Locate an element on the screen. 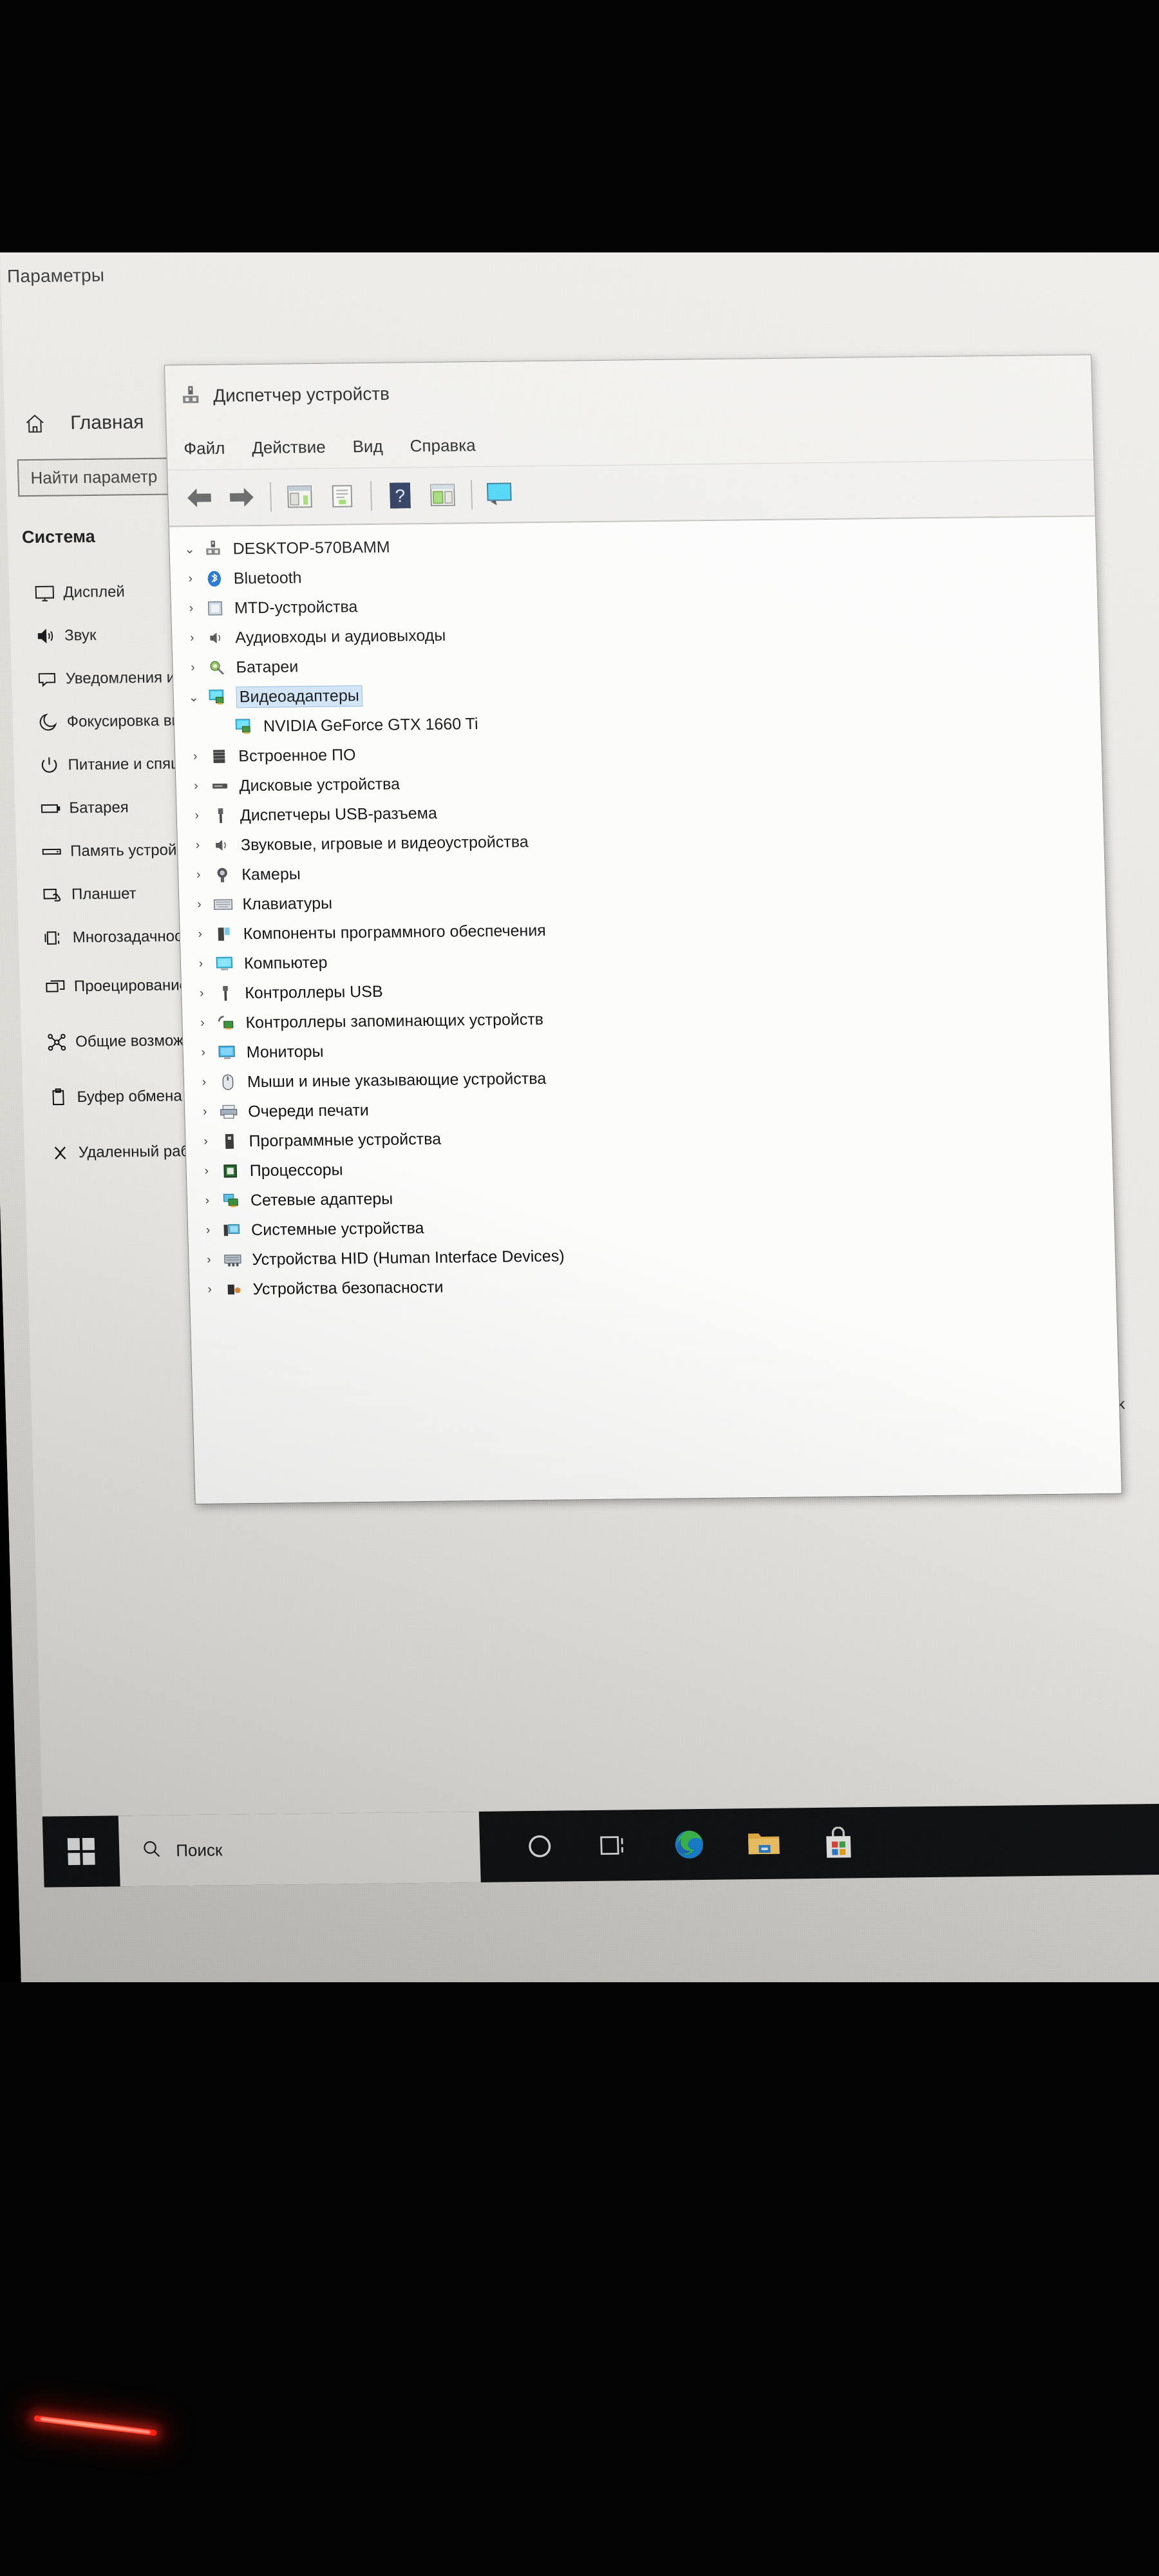 The image size is (1159, 2576). sound-icon is located at coordinates (46, 636).